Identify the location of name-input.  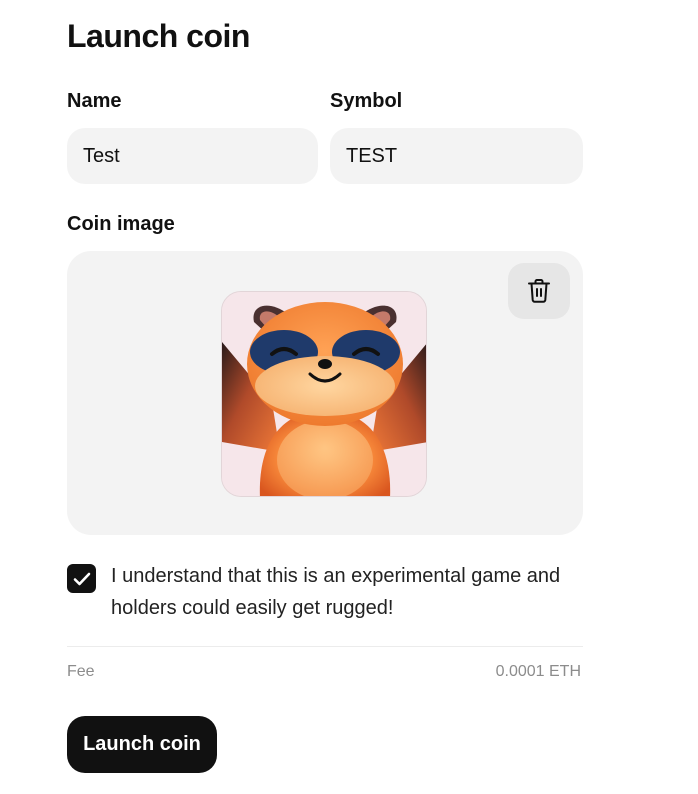
(192, 156).